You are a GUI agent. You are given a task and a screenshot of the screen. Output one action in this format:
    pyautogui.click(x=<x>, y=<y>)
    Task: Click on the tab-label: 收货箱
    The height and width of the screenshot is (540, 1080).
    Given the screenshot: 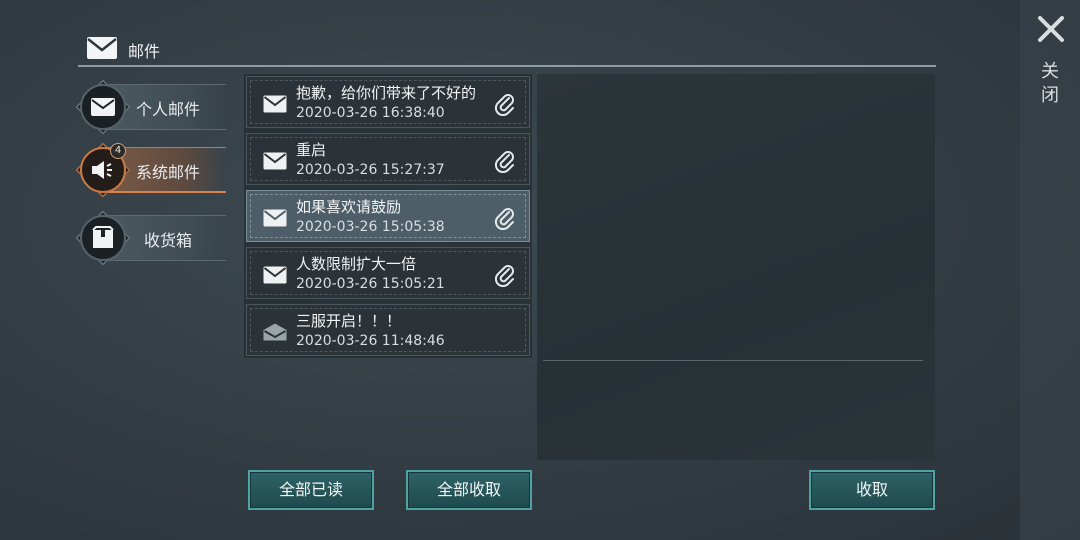 What is the action you would take?
    pyautogui.click(x=168, y=240)
    